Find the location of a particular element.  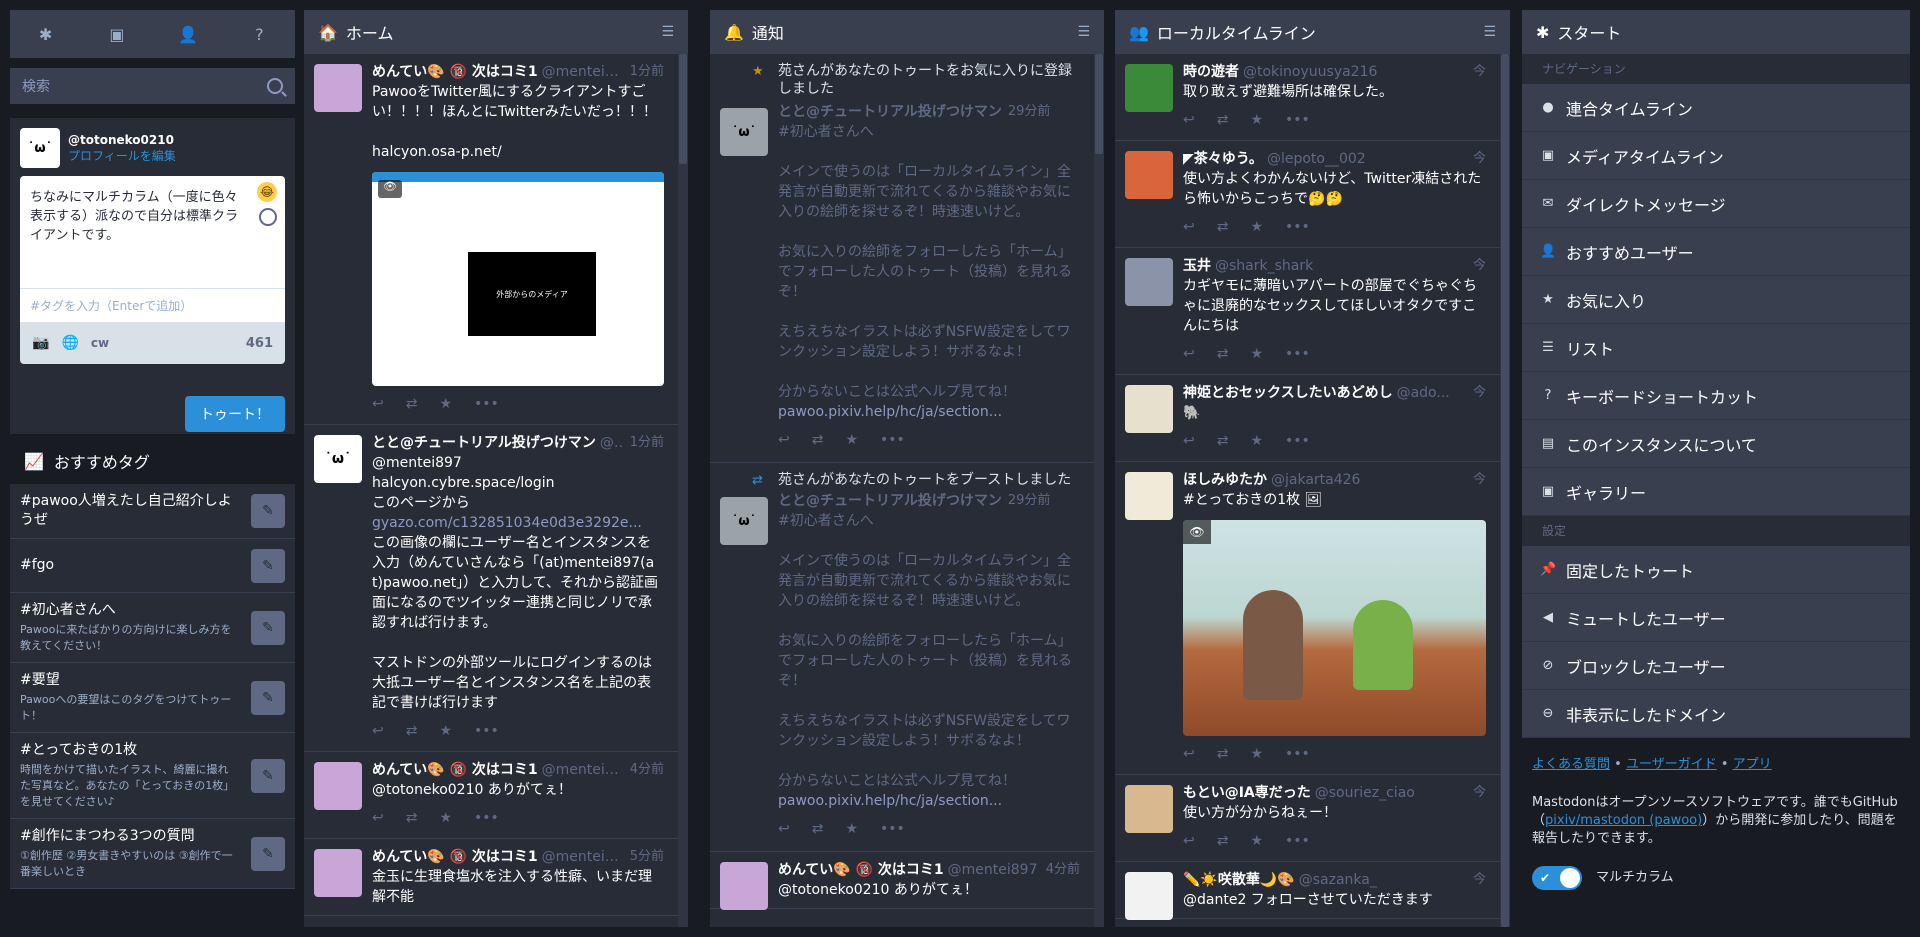

tag-item: #fgo ✎ is located at coordinates (152, 566).